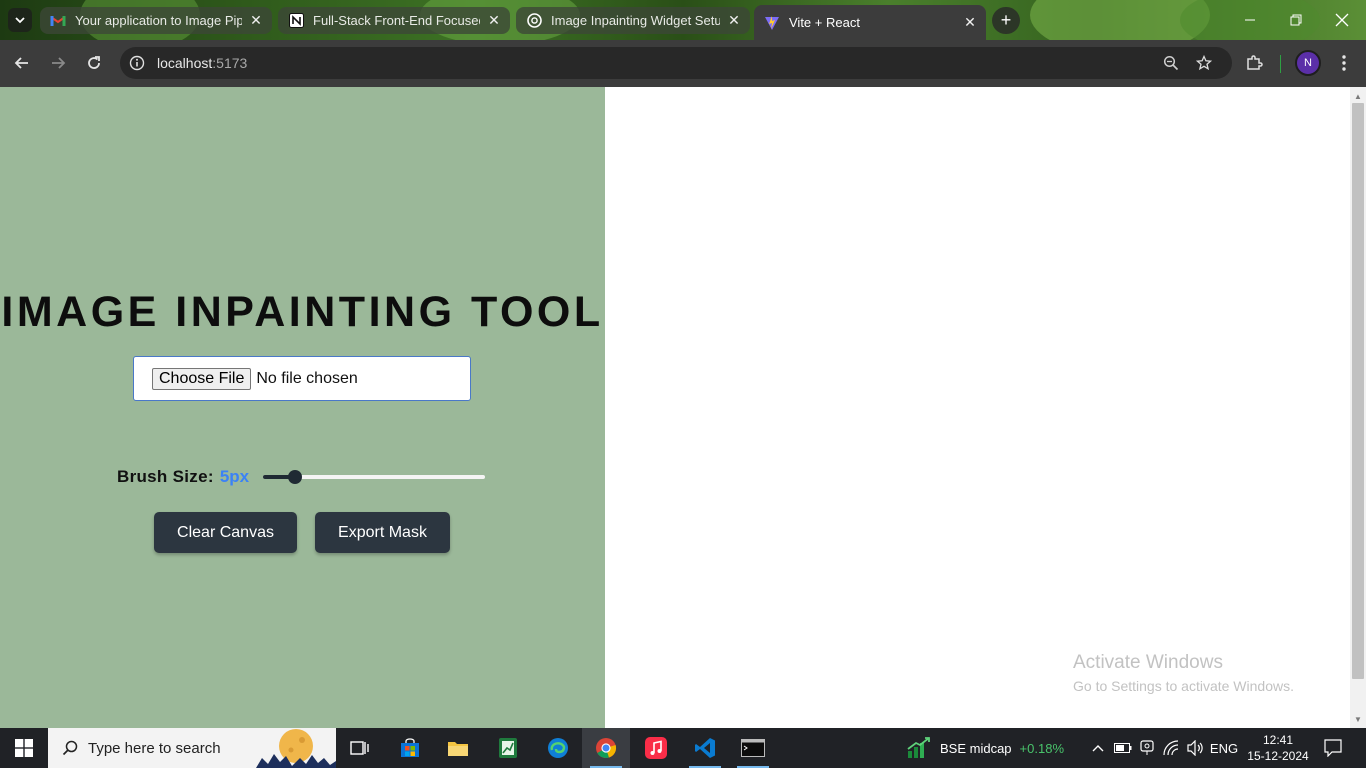 This screenshot has height=768, width=1366. I want to click on network-tray, so click(1172, 748).